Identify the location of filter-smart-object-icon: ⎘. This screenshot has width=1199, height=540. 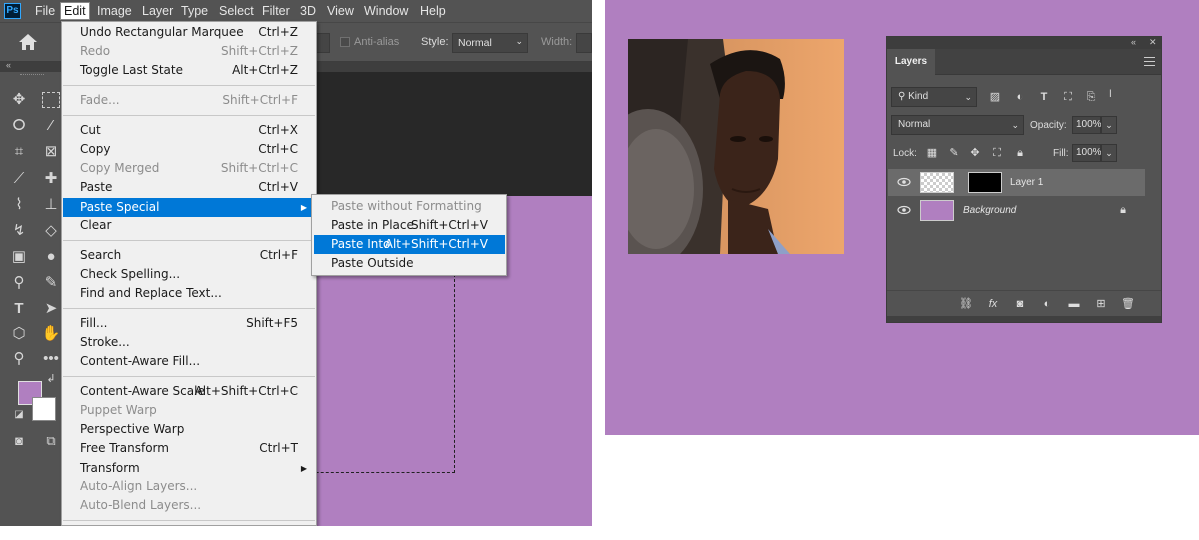
(1091, 97).